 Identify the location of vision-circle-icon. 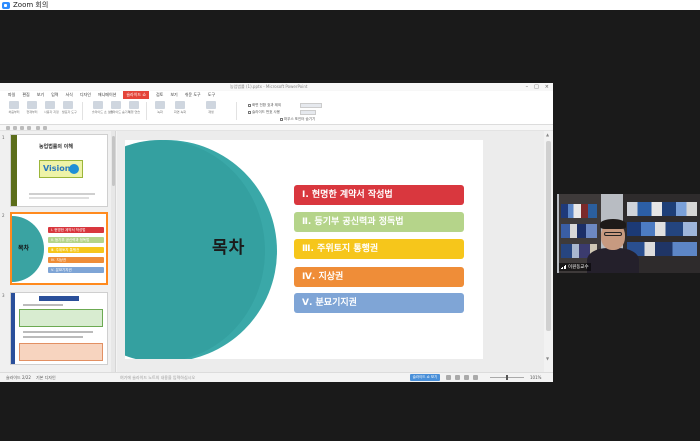
(74, 169).